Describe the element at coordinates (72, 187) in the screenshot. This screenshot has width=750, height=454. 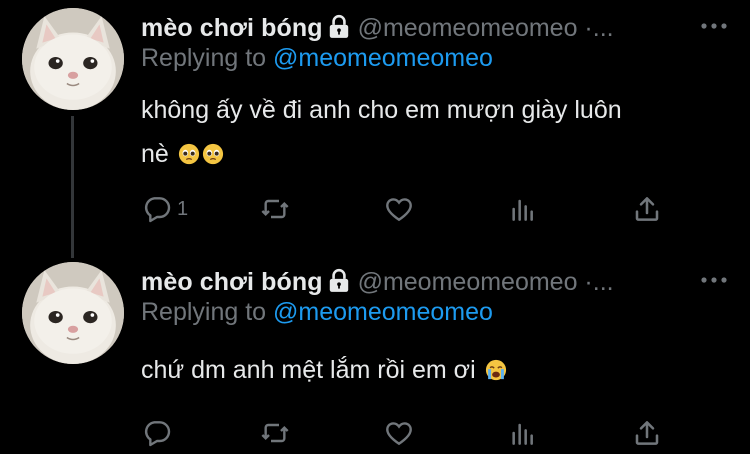
I see `thread-connector-line` at that location.